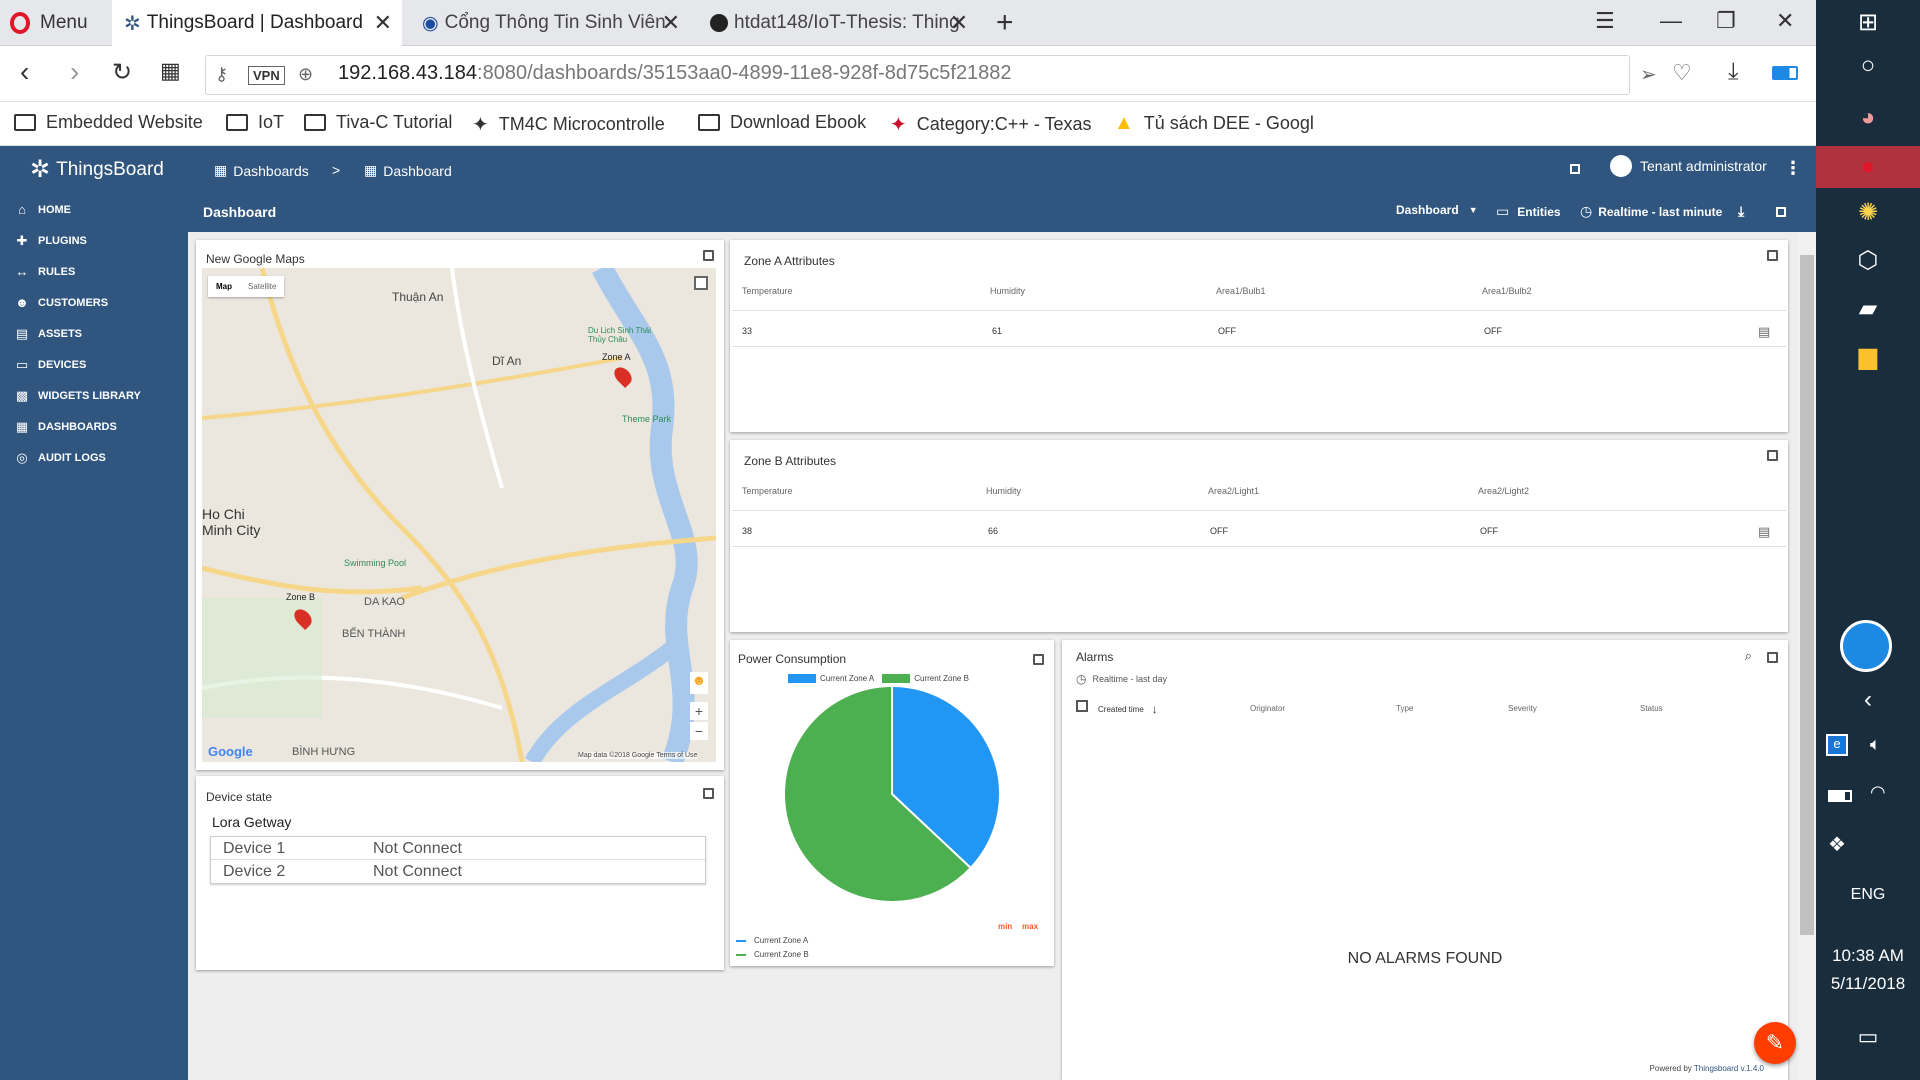 The width and height of the screenshot is (1920, 1080). Describe the element at coordinates (1121, 679) in the screenshot. I see `alarm-timewindow: ◷ Realtime - last day` at that location.